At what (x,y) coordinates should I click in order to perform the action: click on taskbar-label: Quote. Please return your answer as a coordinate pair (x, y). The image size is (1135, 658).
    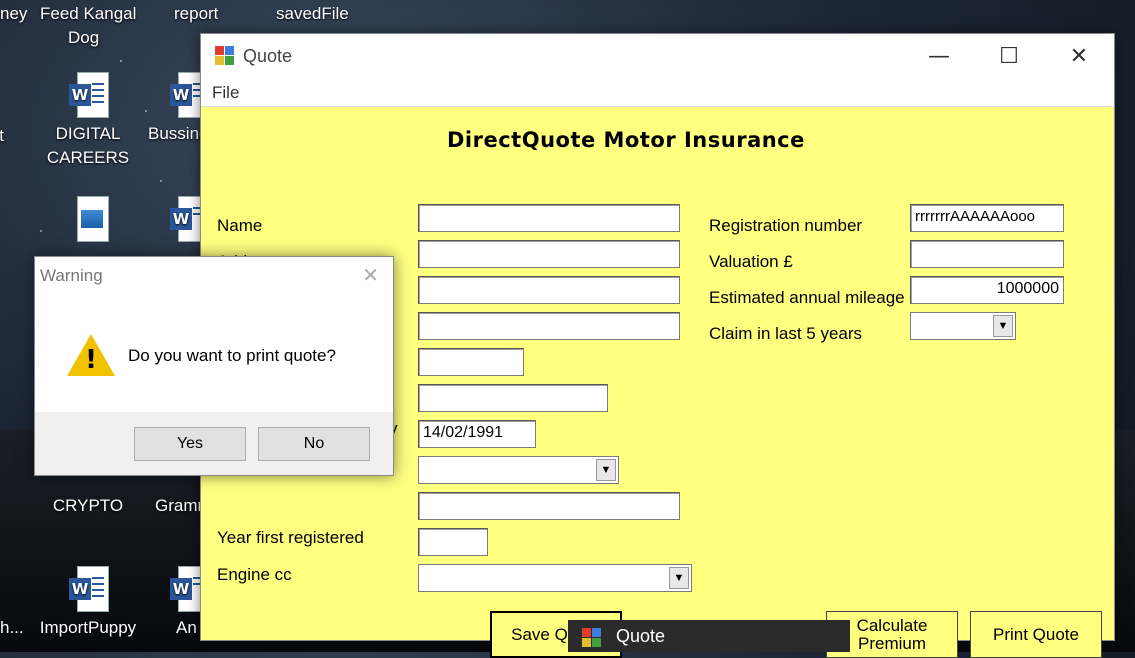
    Looking at the image, I should click on (641, 636).